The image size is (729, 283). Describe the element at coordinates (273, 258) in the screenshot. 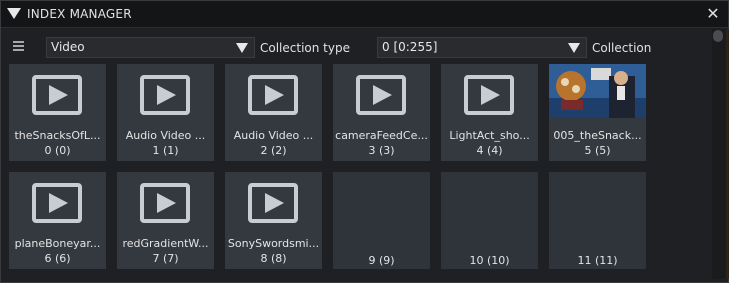

I see `tile-index: 8 (8)` at that location.